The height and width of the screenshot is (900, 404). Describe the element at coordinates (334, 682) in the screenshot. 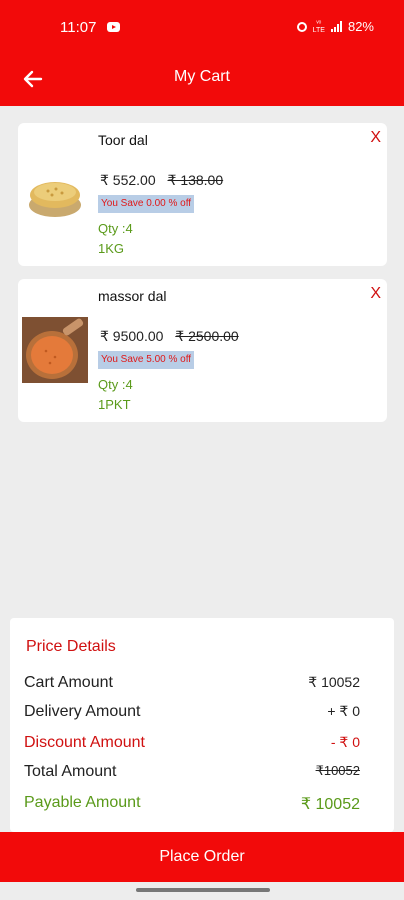

I see `cart-amount-value: ₹ 10052` at that location.